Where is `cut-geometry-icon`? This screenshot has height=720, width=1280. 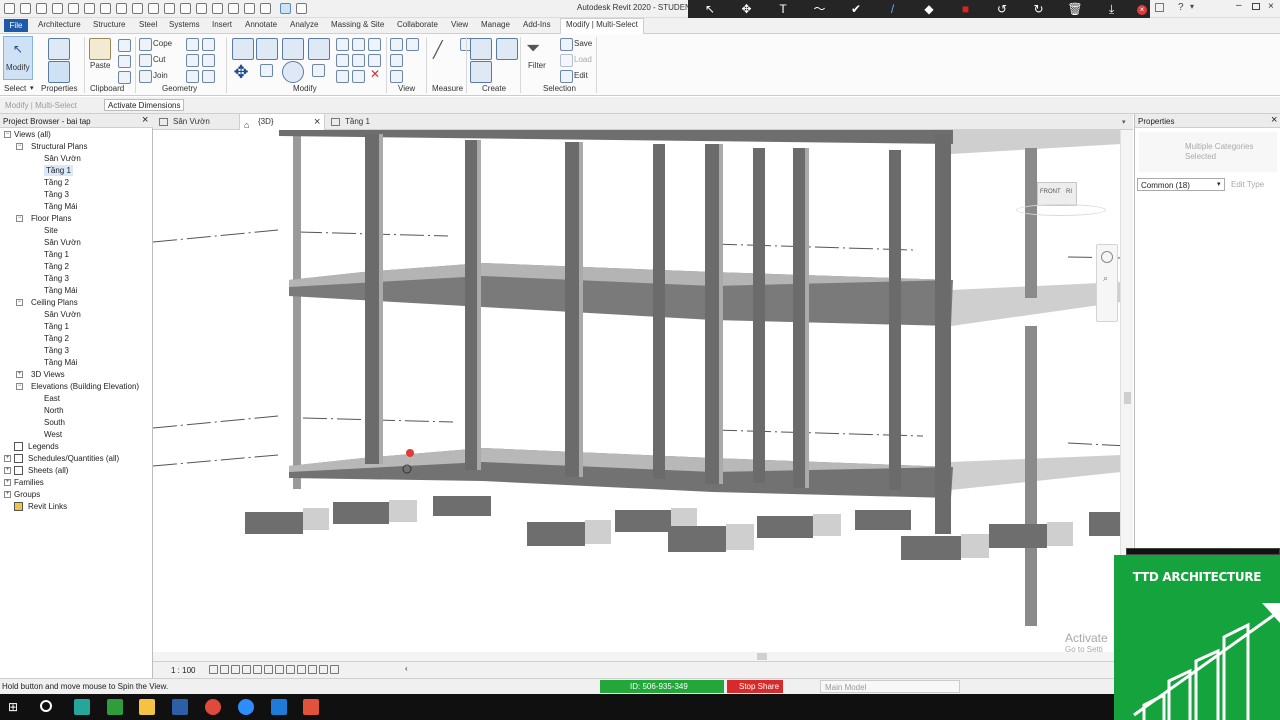
cut-geometry-icon is located at coordinates (145, 60).